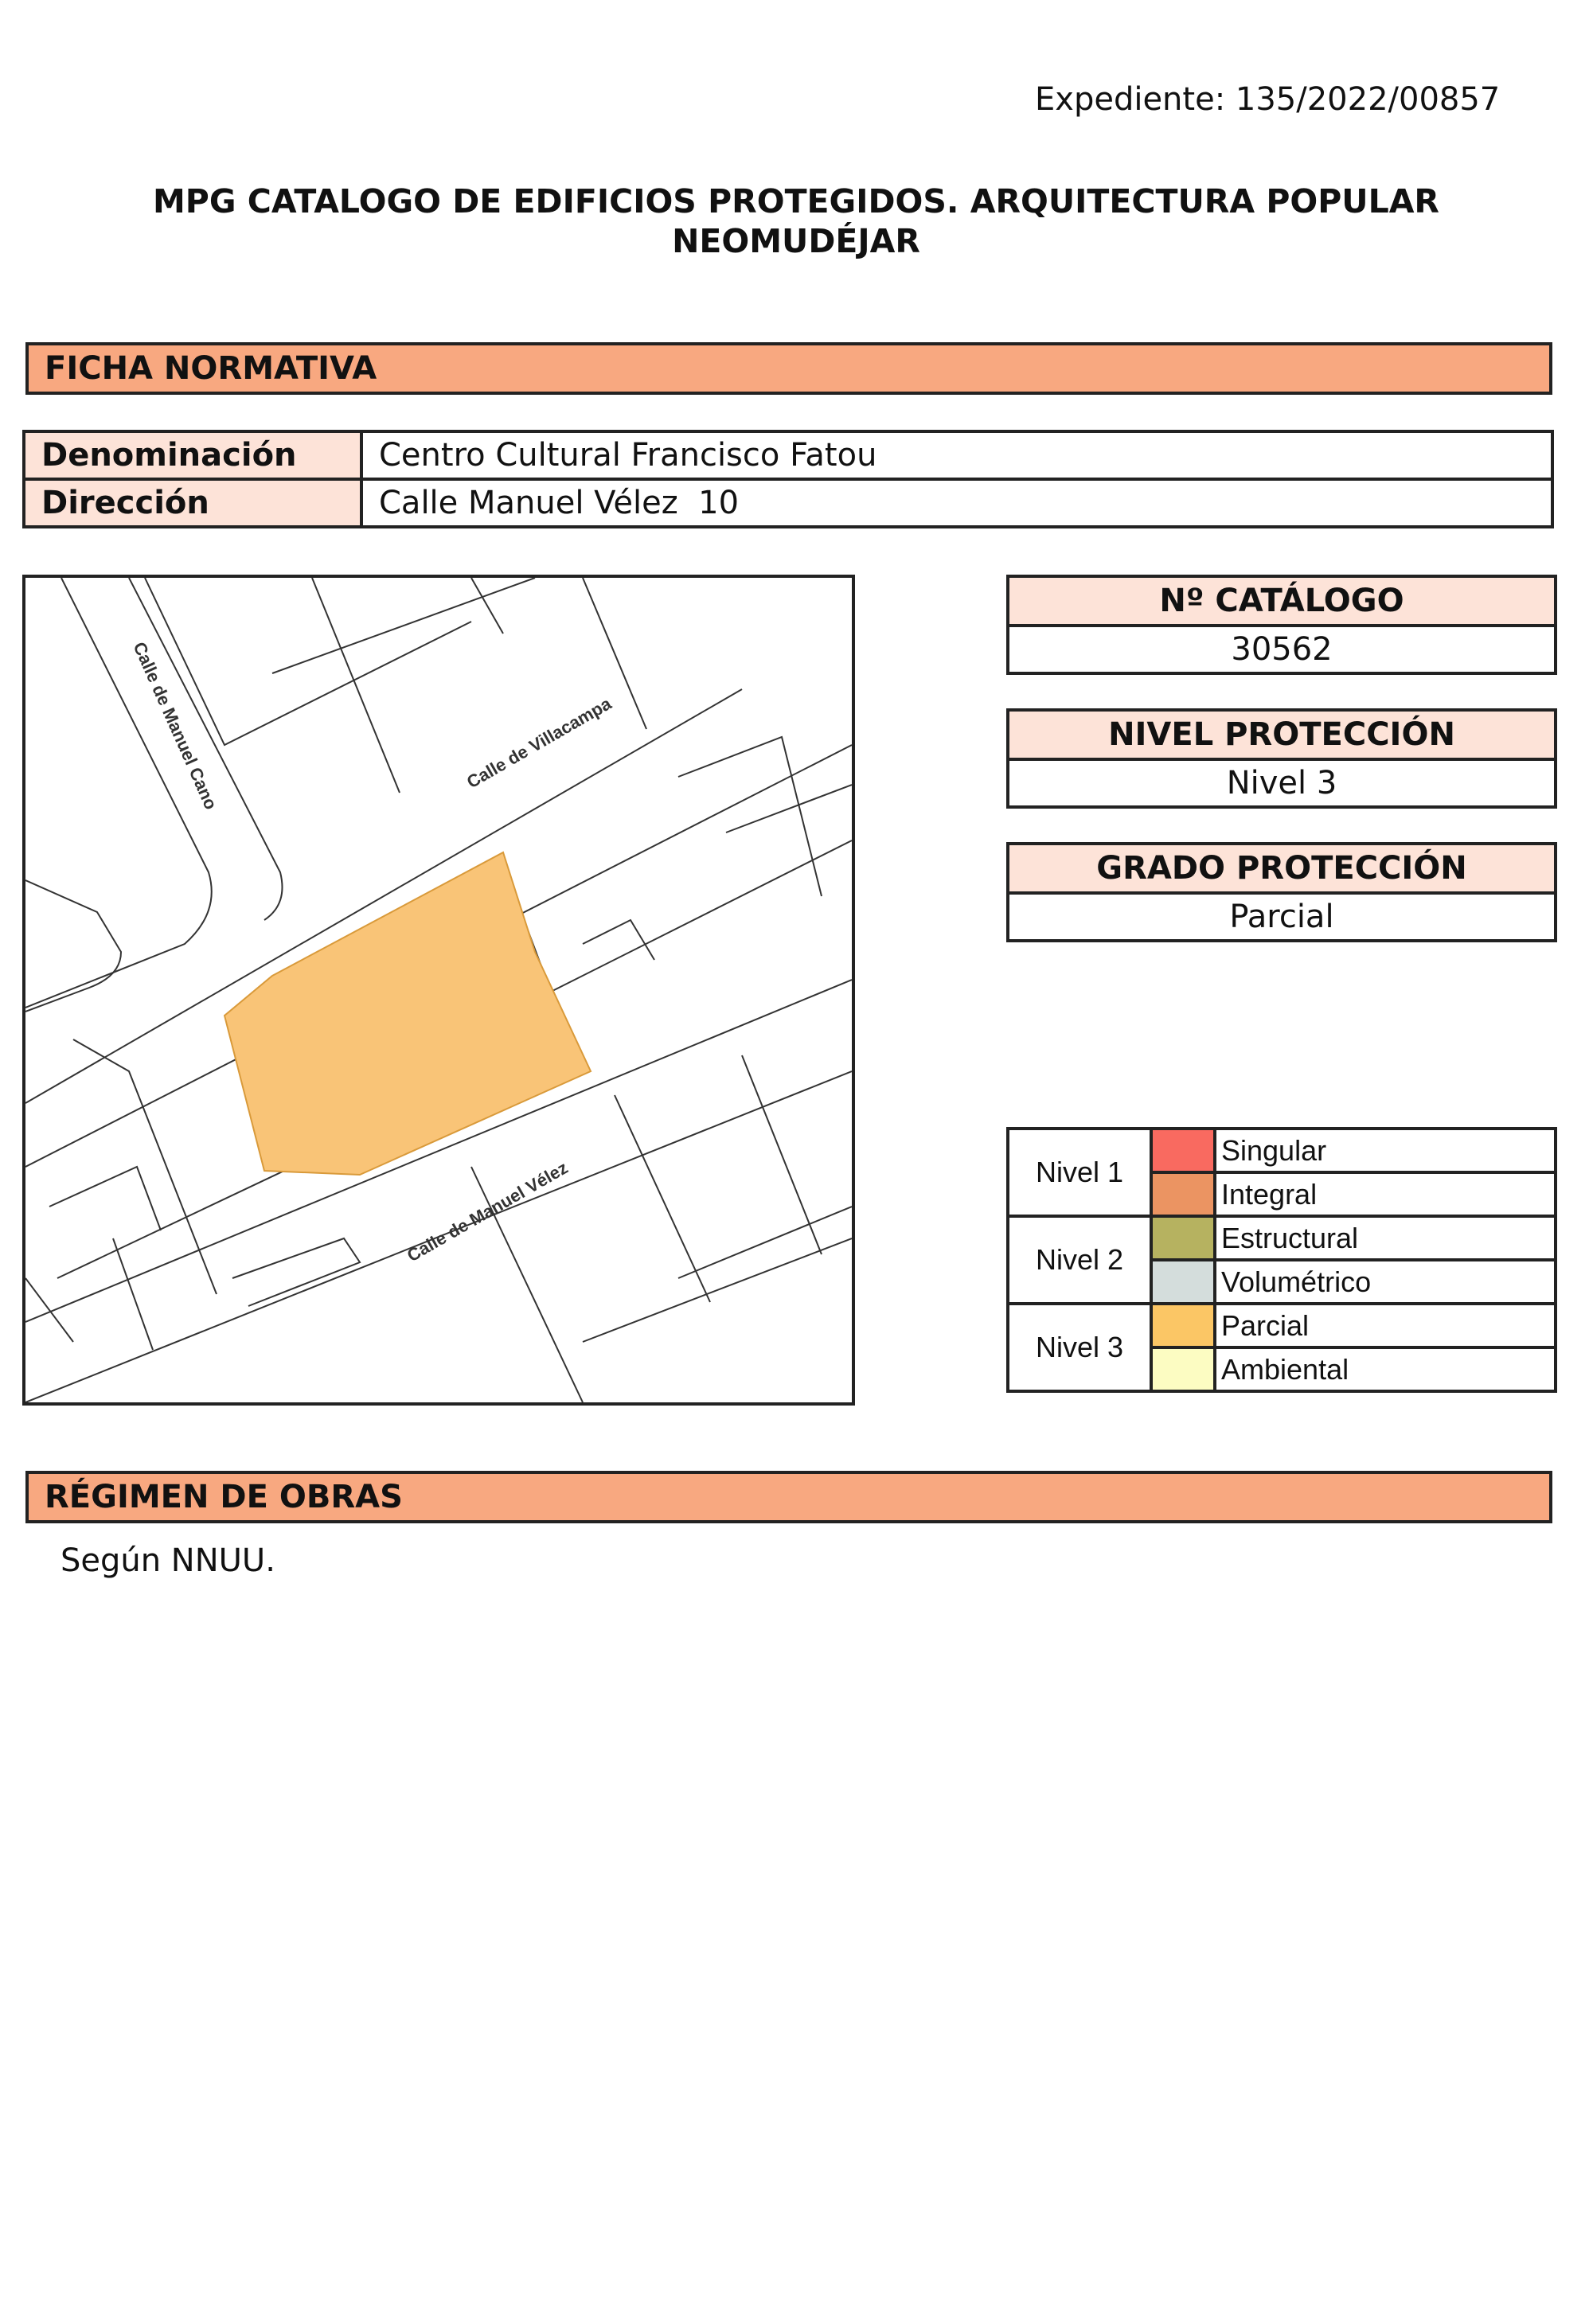 Image resolution: width=1589 pixels, height=2324 pixels. What do you see at coordinates (1281, 917) in the screenshot?
I see `grado-proteccion-value: Parcial` at bounding box center [1281, 917].